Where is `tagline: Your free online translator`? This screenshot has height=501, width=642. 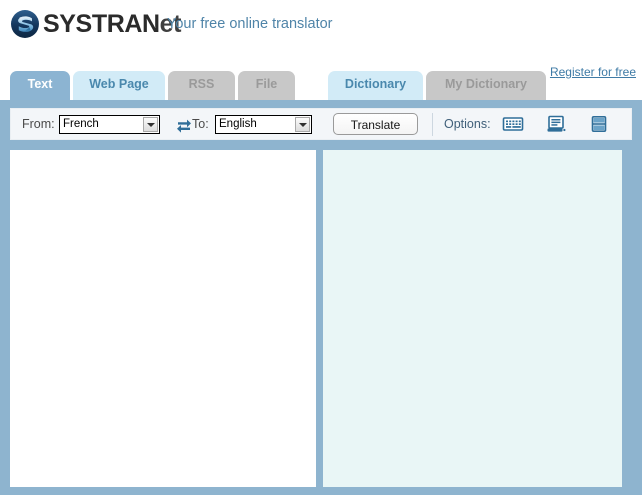 tagline: Your free online translator is located at coordinates (250, 24).